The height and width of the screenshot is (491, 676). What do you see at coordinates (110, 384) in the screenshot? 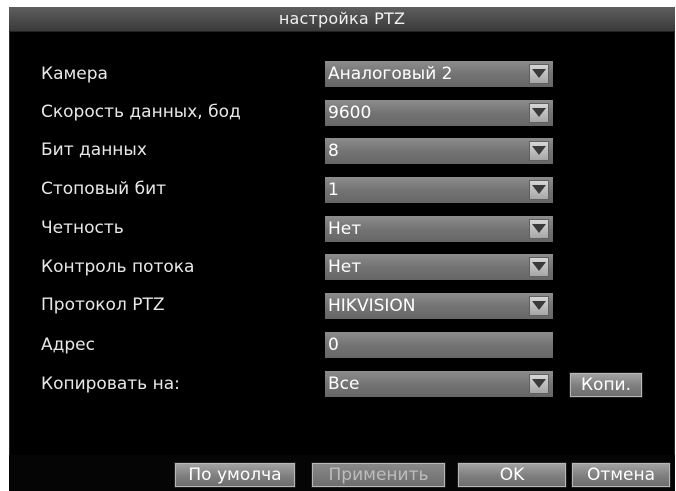
I see `copy-to-label: Копировать на:` at bounding box center [110, 384].